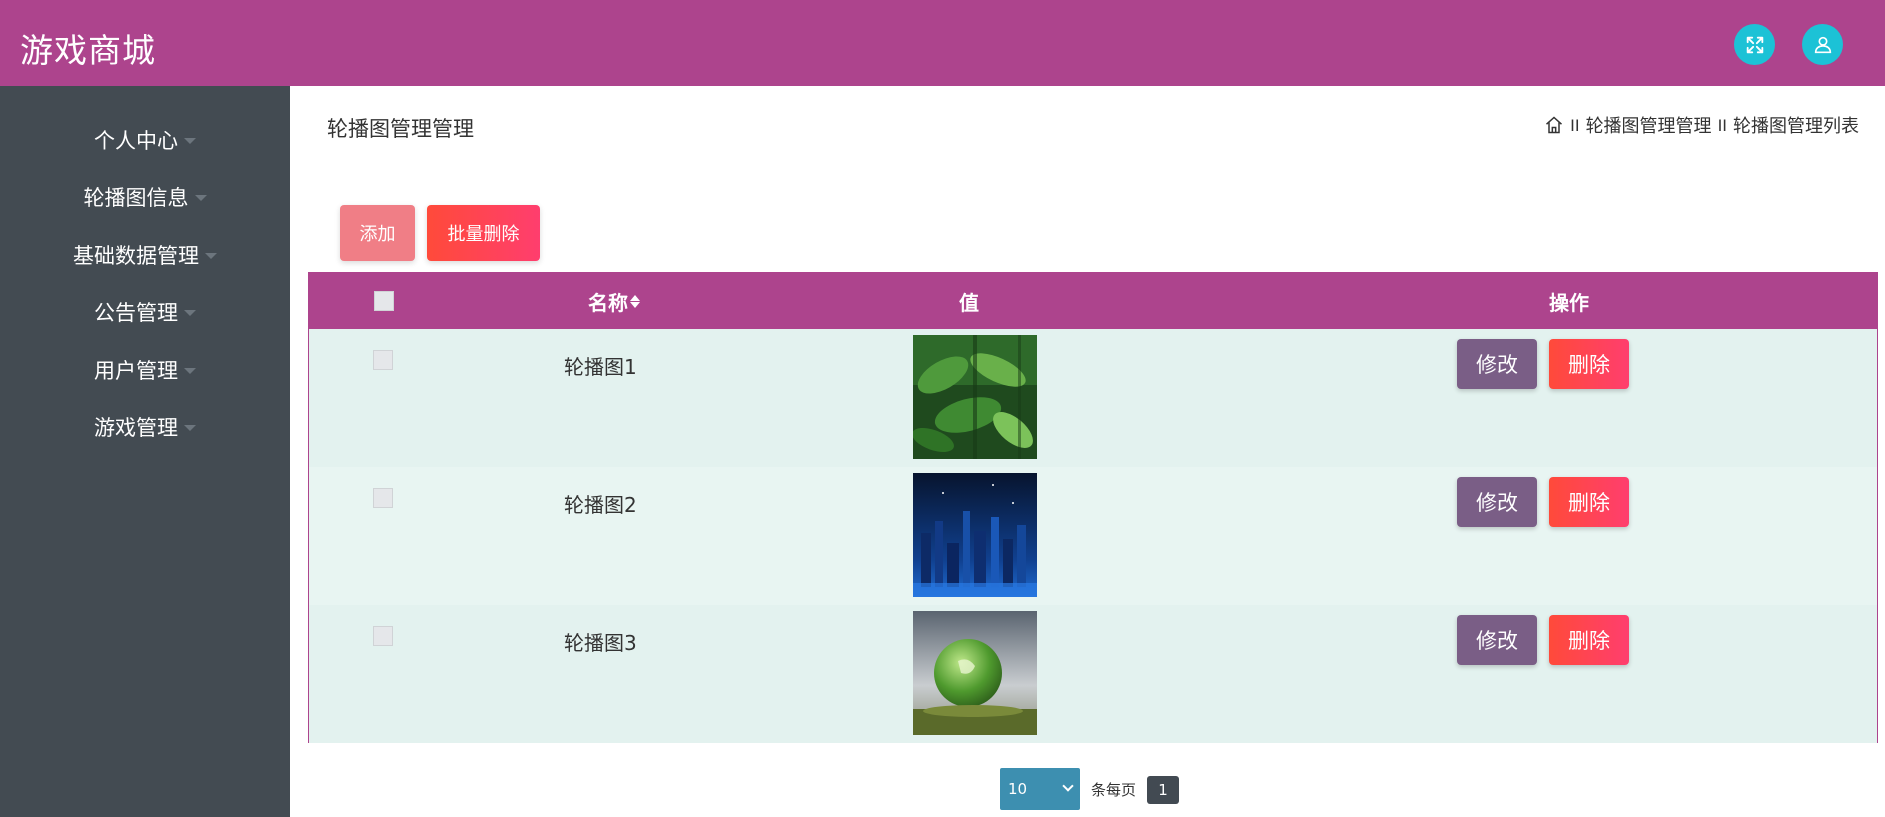 The height and width of the screenshot is (817, 1885). I want to click on breadcrumb-item: 轮播图管理管理, so click(1649, 125).